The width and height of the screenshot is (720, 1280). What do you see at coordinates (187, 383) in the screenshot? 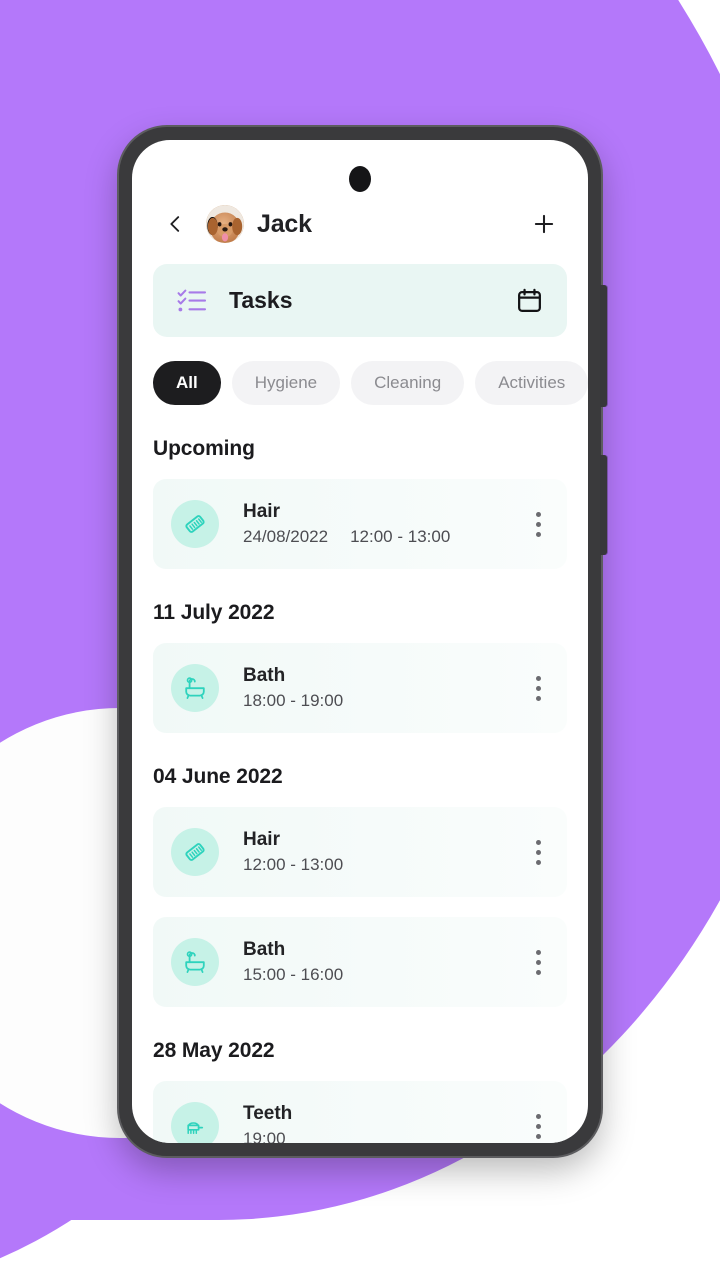
I see `filter-chip-all: All` at bounding box center [187, 383].